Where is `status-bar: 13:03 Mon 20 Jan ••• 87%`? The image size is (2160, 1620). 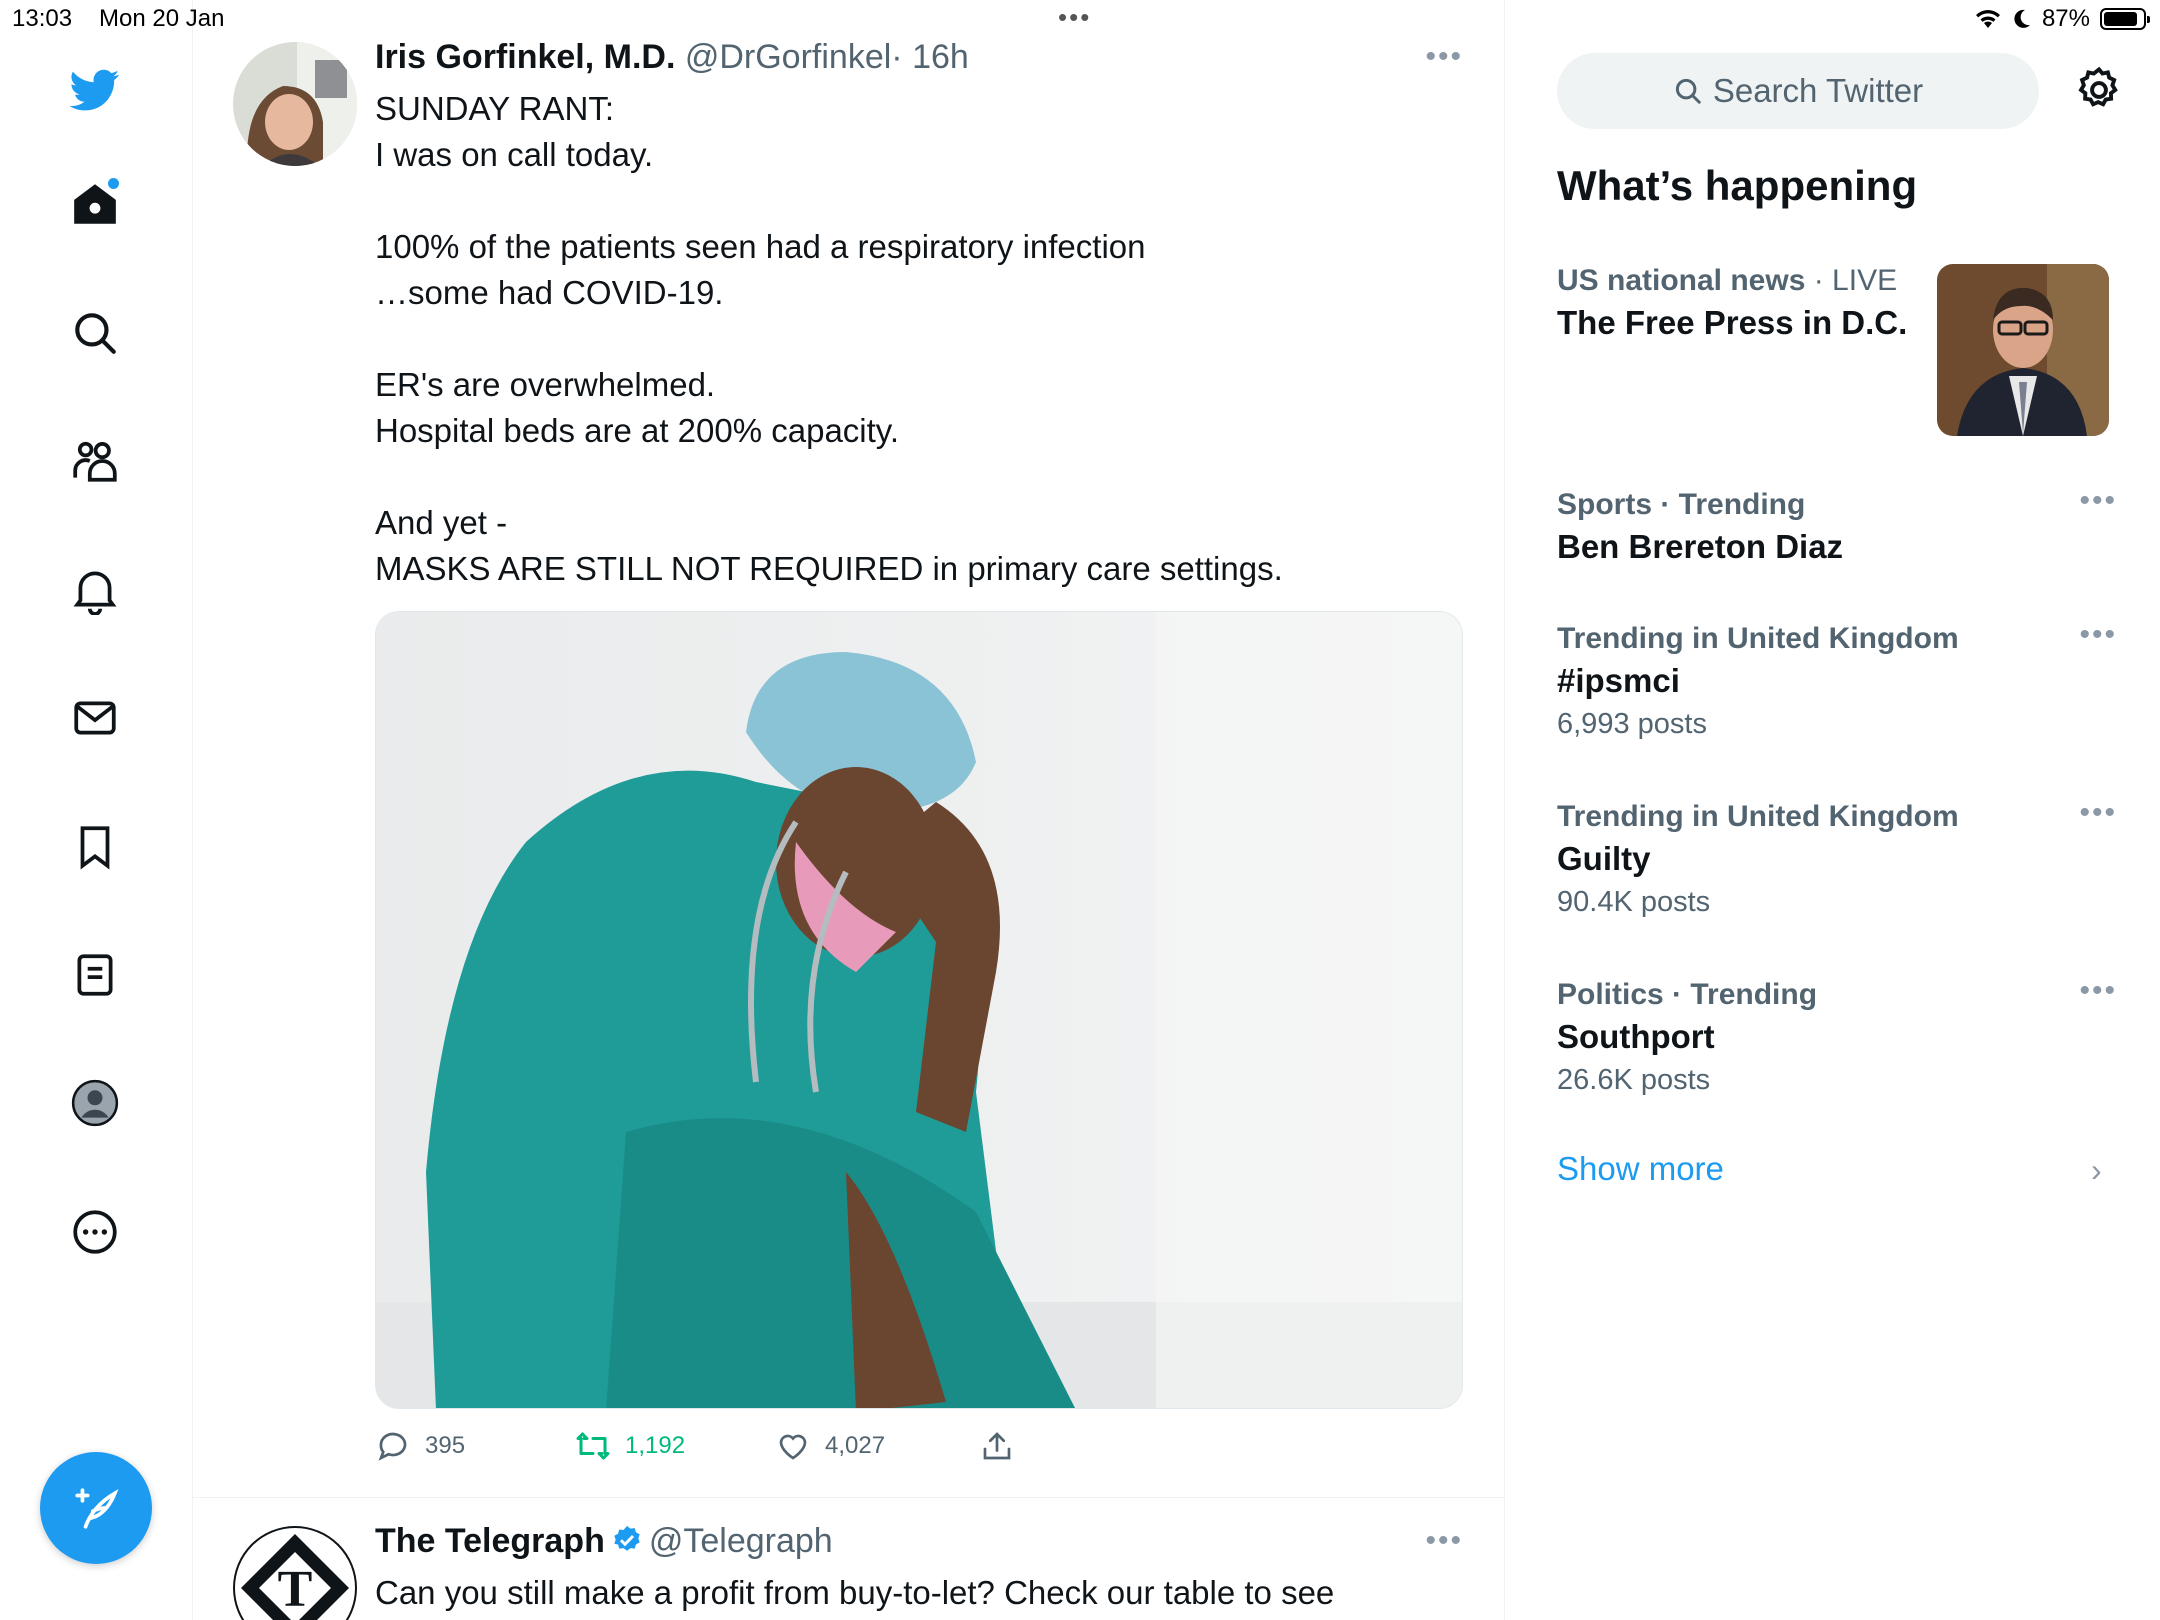
status-bar: 13:03 Mon 20 Jan ••• 87% is located at coordinates (1080, 19).